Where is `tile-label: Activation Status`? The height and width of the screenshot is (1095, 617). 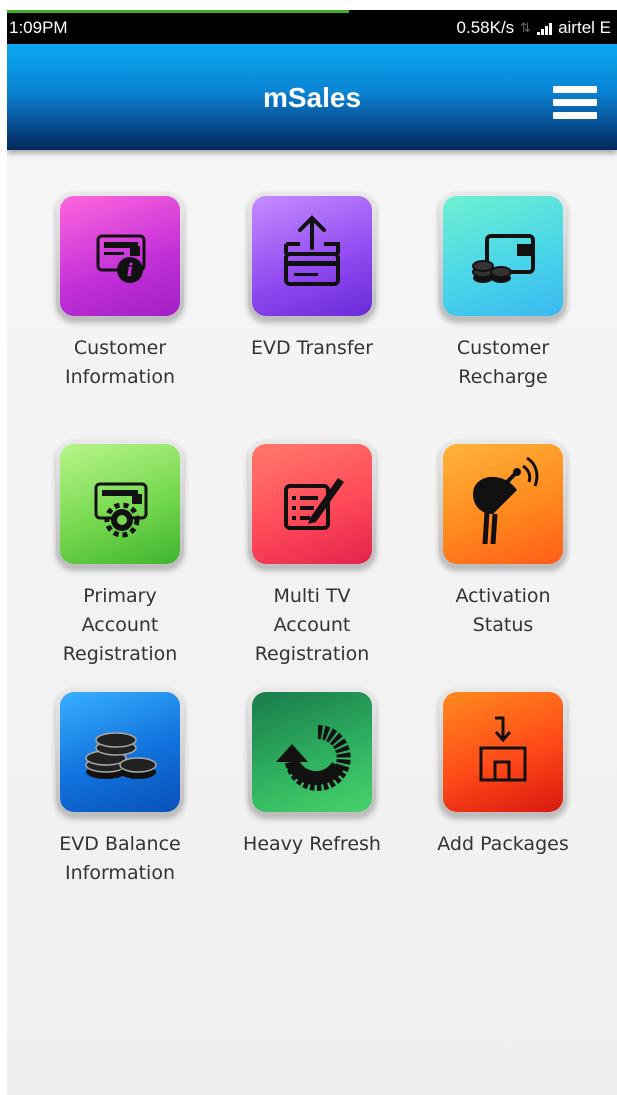 tile-label: Activation Status is located at coordinates (503, 610).